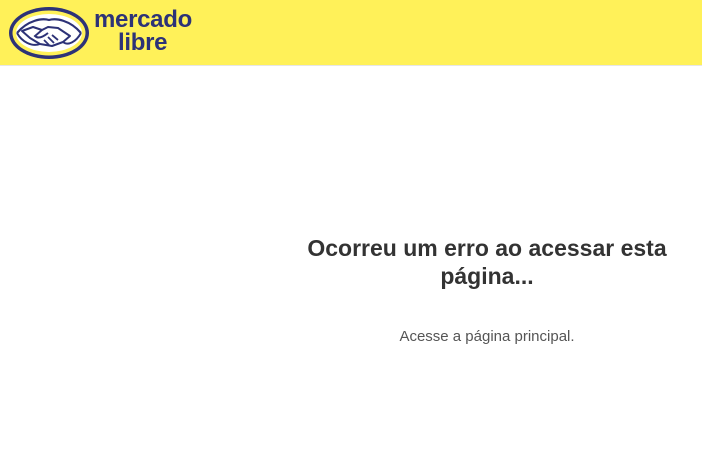  I want to click on handshake-icon, so click(49, 33).